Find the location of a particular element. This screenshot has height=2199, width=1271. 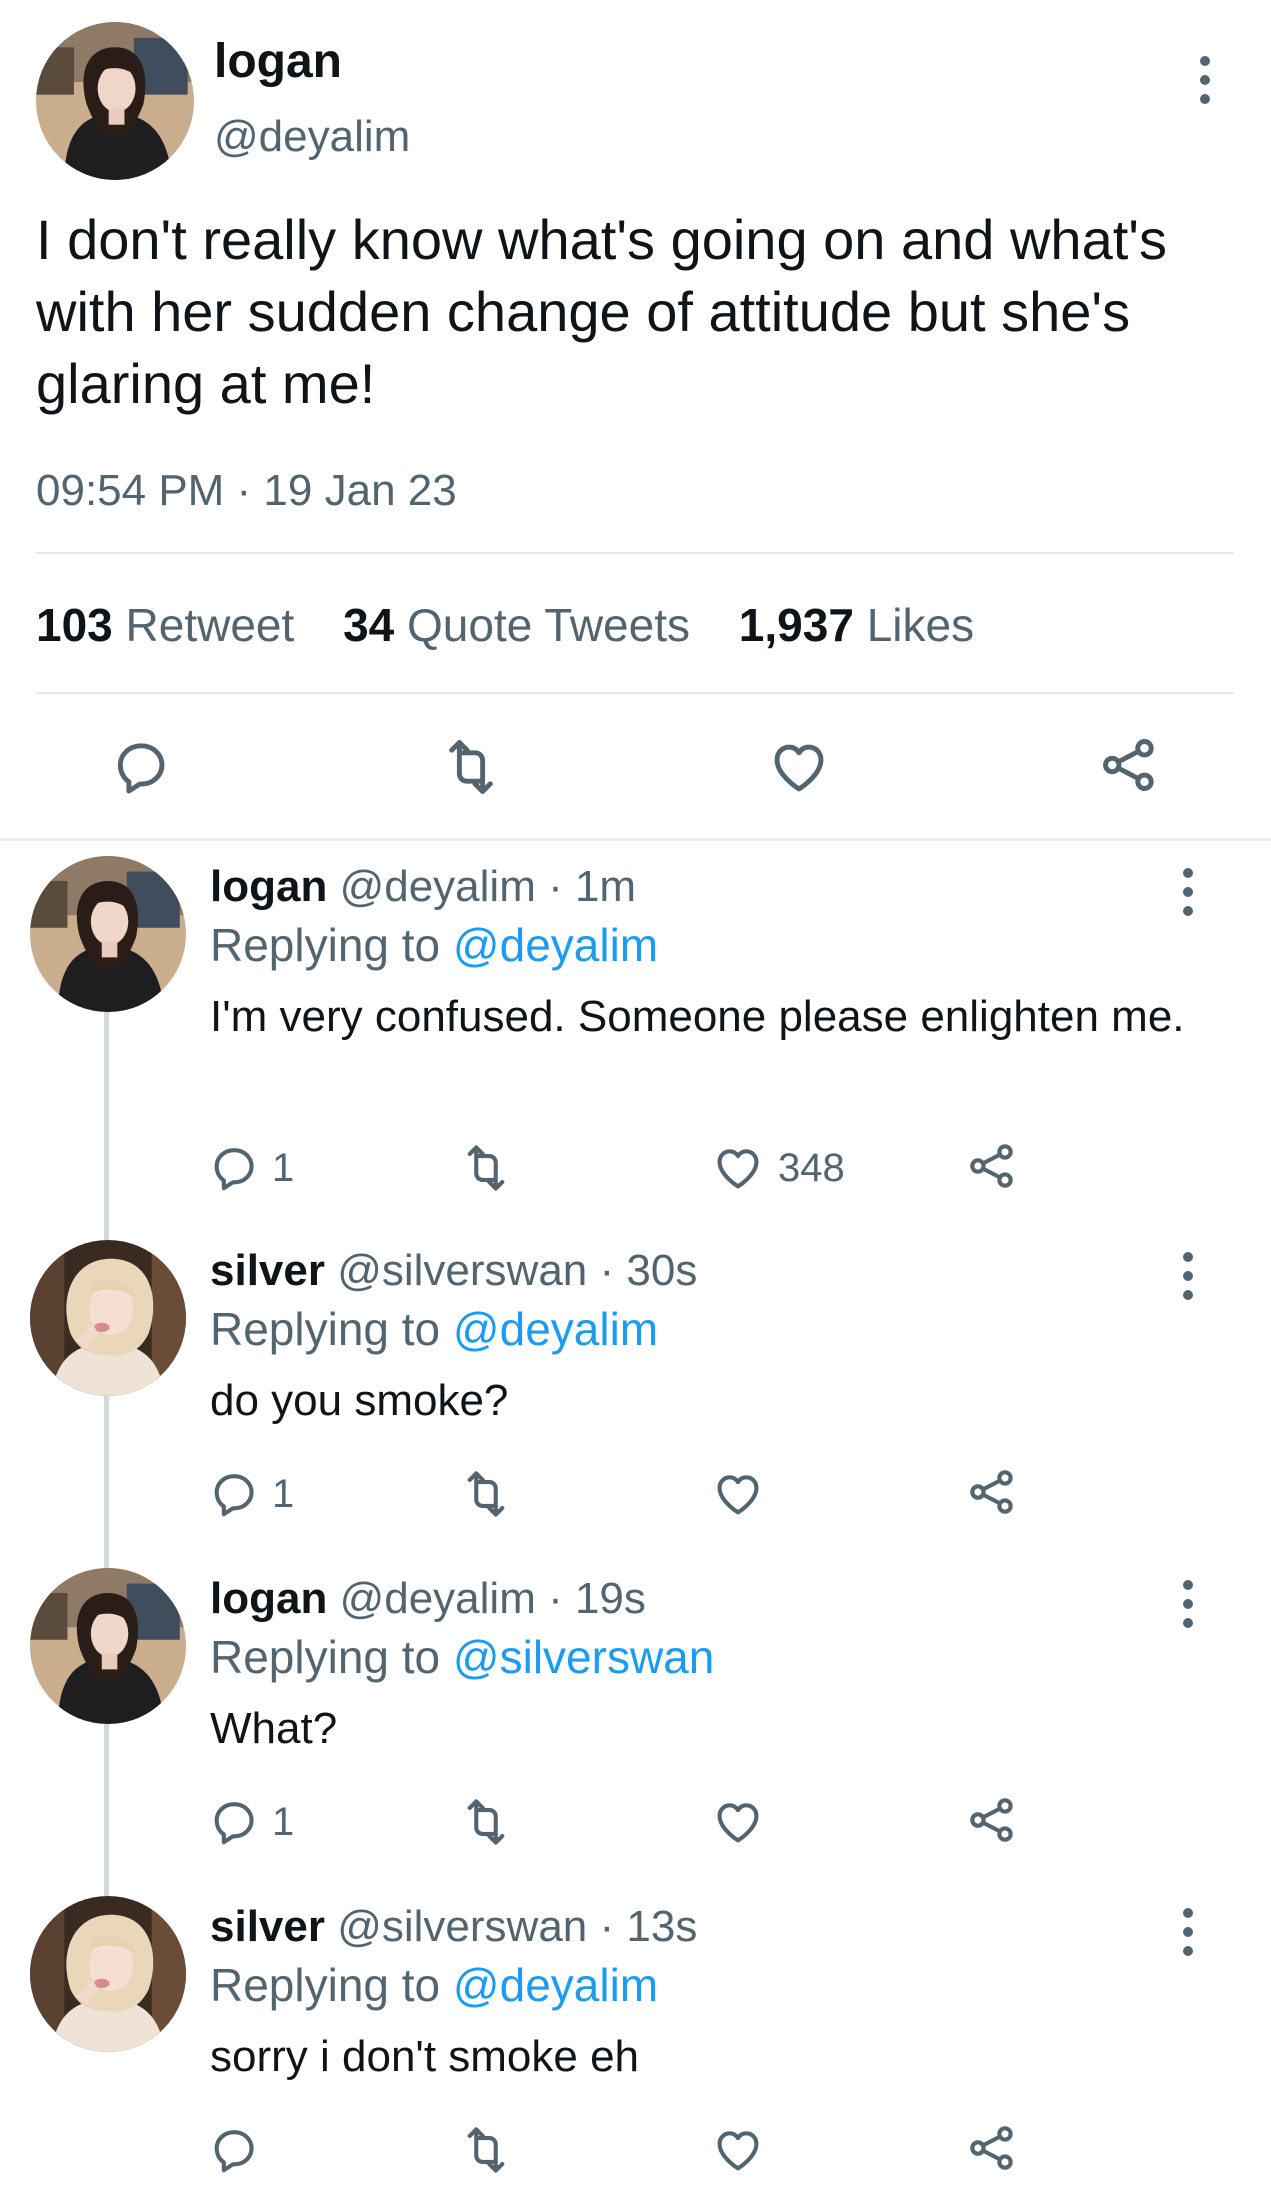

reply-header: logan @deyalim · 1m is located at coordinates (423, 887).